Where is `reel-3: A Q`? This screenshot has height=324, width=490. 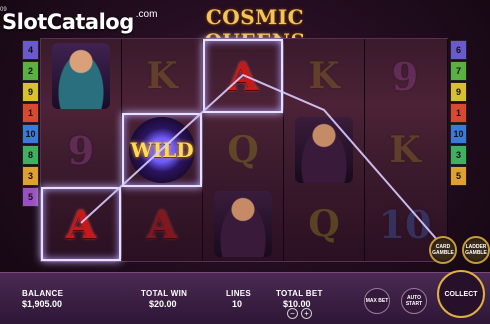 reel-3: A Q is located at coordinates (243, 150).